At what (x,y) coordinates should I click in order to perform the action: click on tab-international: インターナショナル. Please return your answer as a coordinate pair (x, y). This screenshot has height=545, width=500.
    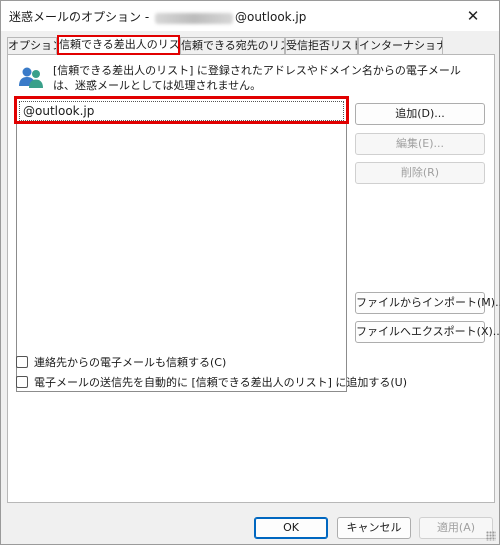
    Looking at the image, I should click on (400, 46).